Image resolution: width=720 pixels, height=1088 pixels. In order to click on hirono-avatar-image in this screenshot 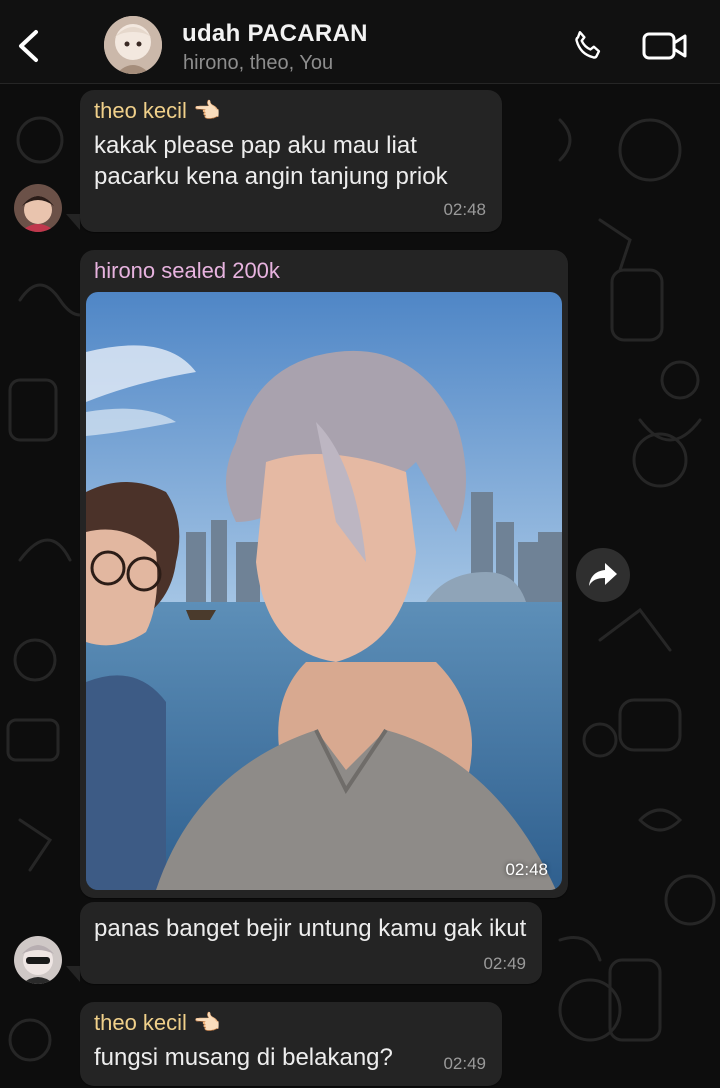, I will do `click(38, 960)`.